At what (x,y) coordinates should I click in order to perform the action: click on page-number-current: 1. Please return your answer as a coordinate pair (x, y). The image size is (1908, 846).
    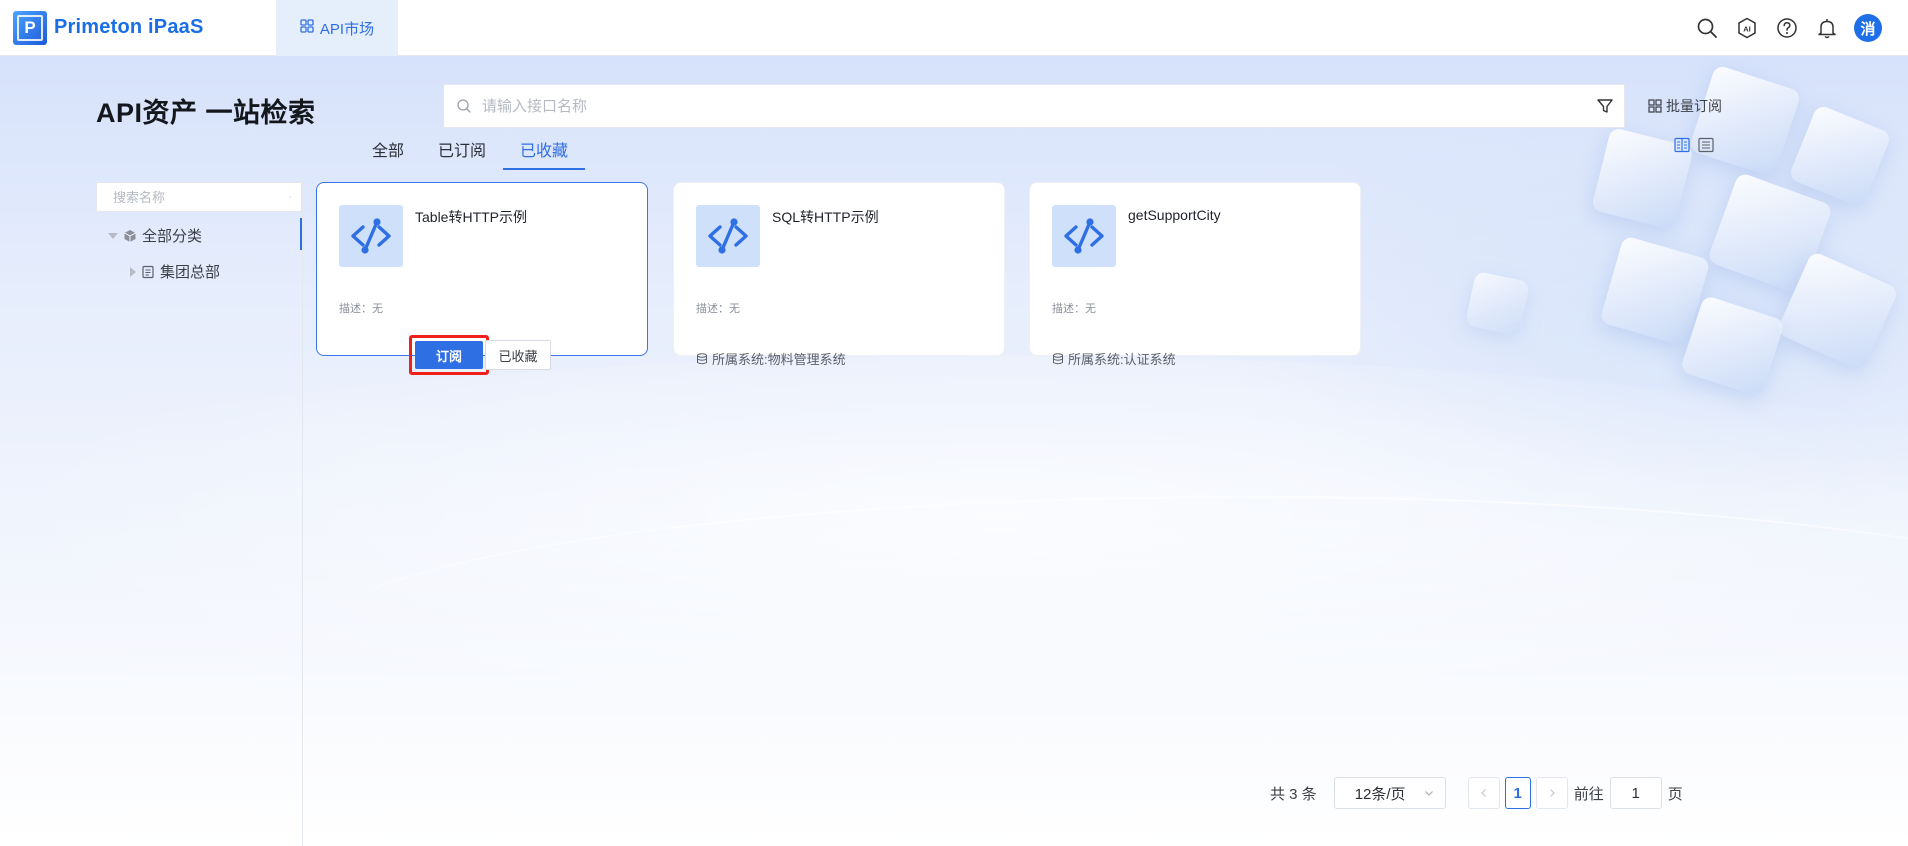
    Looking at the image, I should click on (1517, 793).